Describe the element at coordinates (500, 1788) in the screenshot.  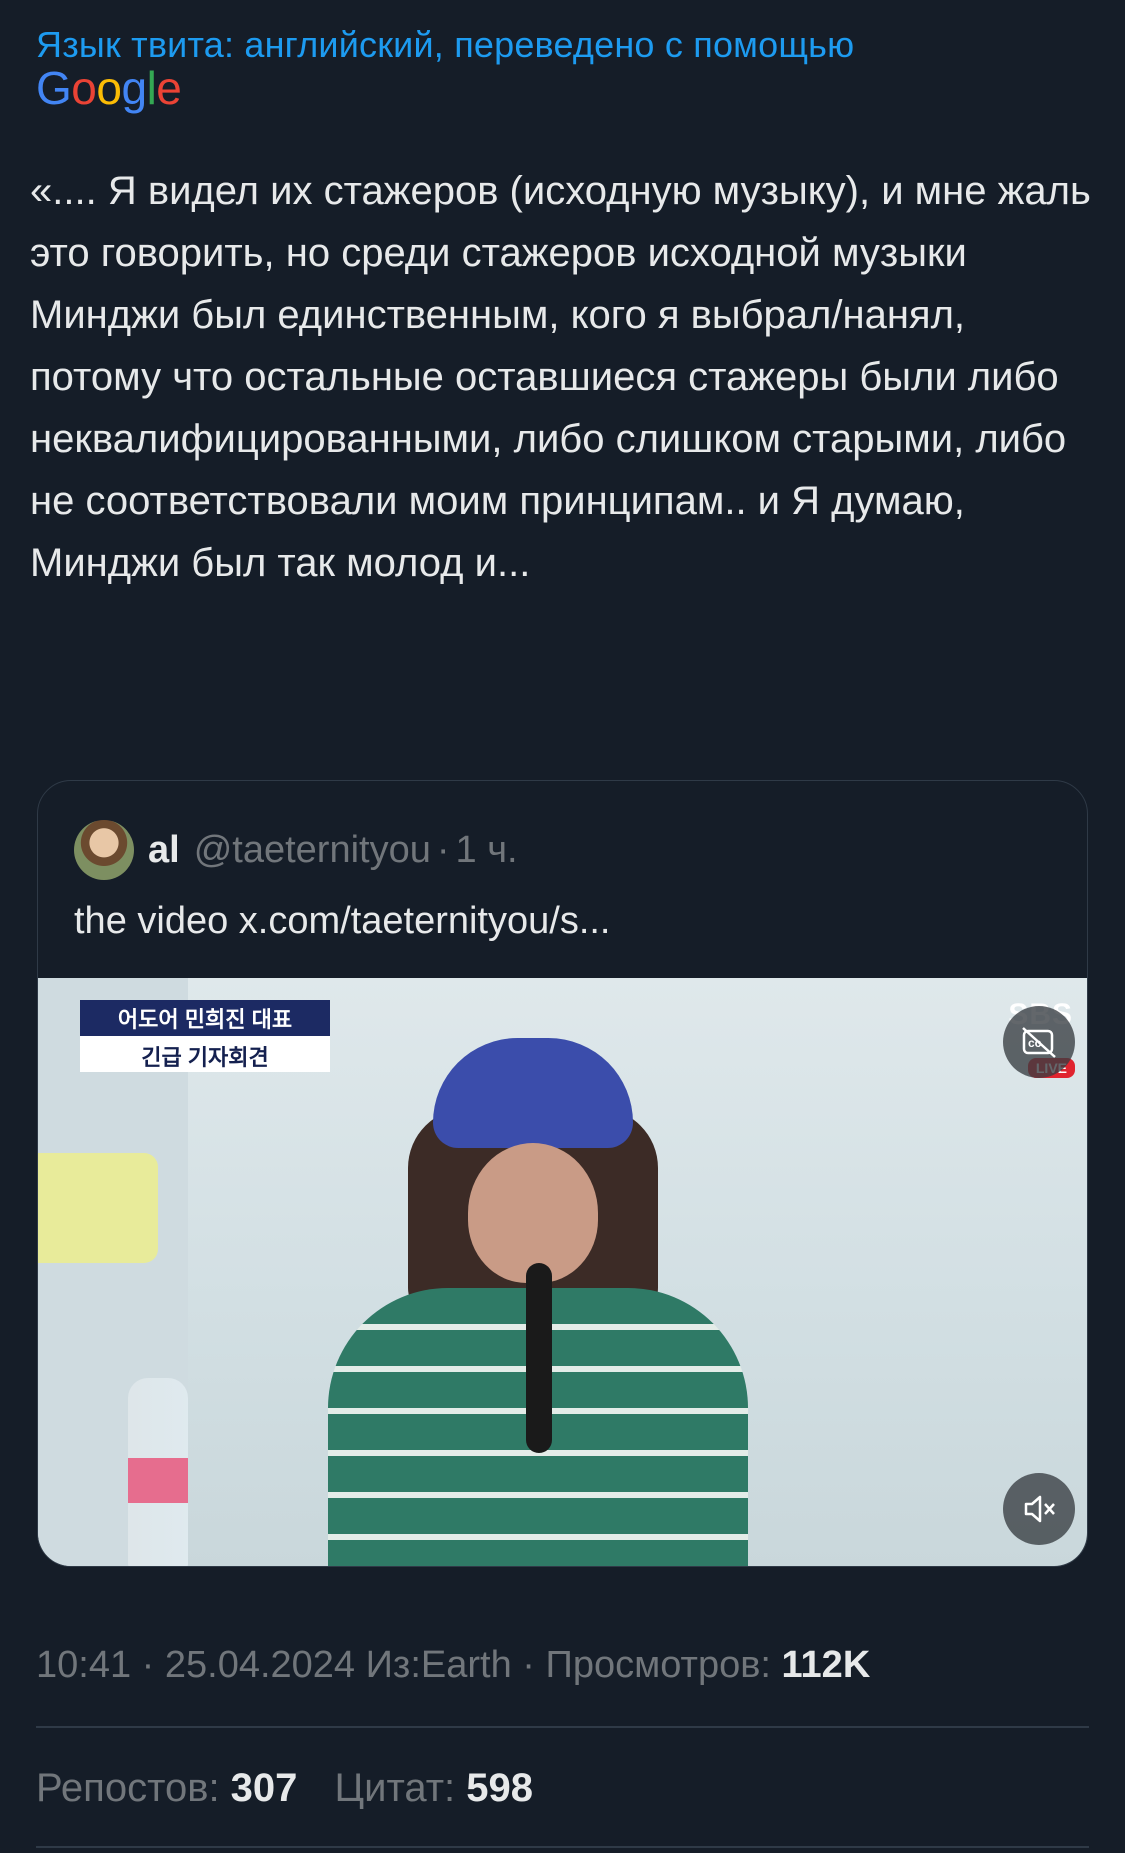
I see `quotes-count: 598` at that location.